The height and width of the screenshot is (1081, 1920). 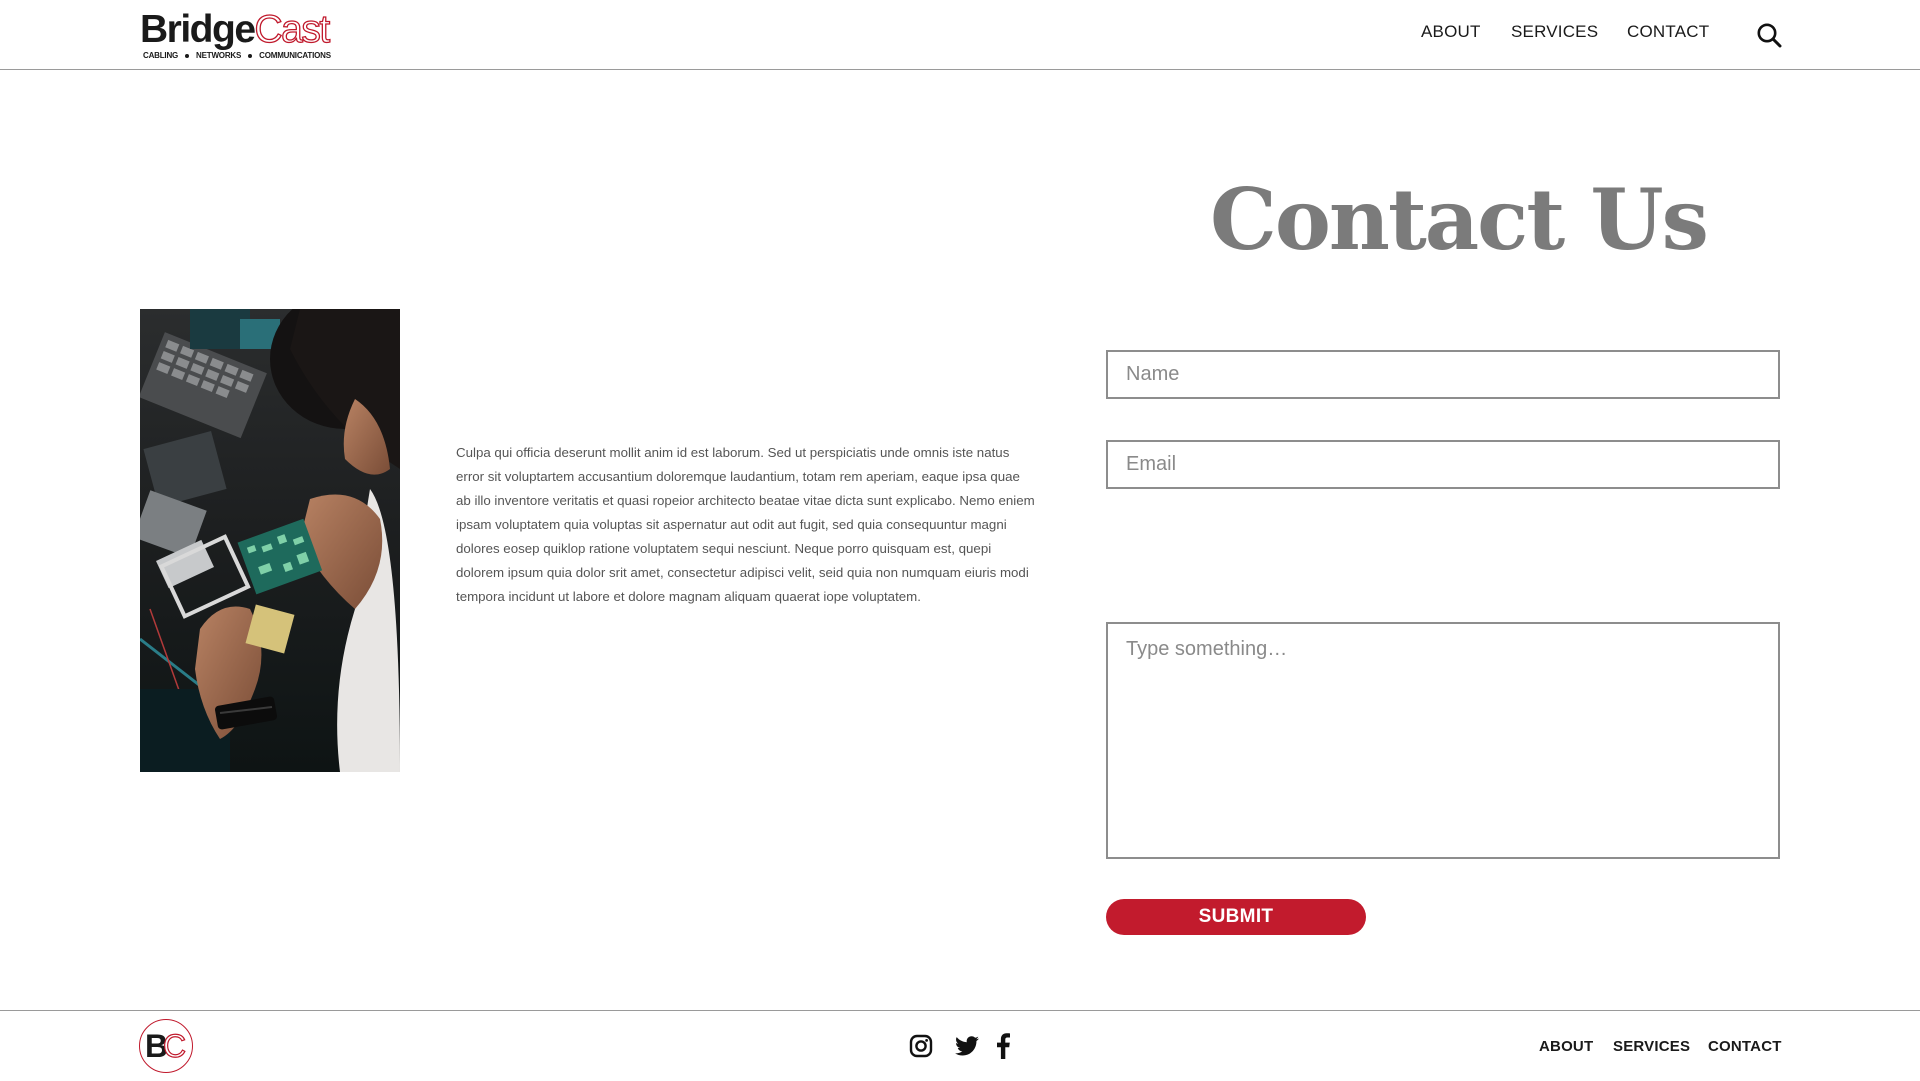 What do you see at coordinates (921, 1046) in the screenshot?
I see `instagram-icon` at bounding box center [921, 1046].